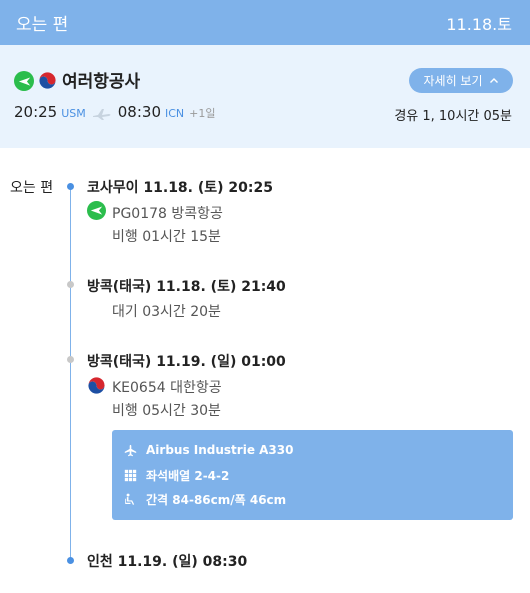  What do you see at coordinates (130, 499) in the screenshot?
I see `legroom-seat-icon` at bounding box center [130, 499].